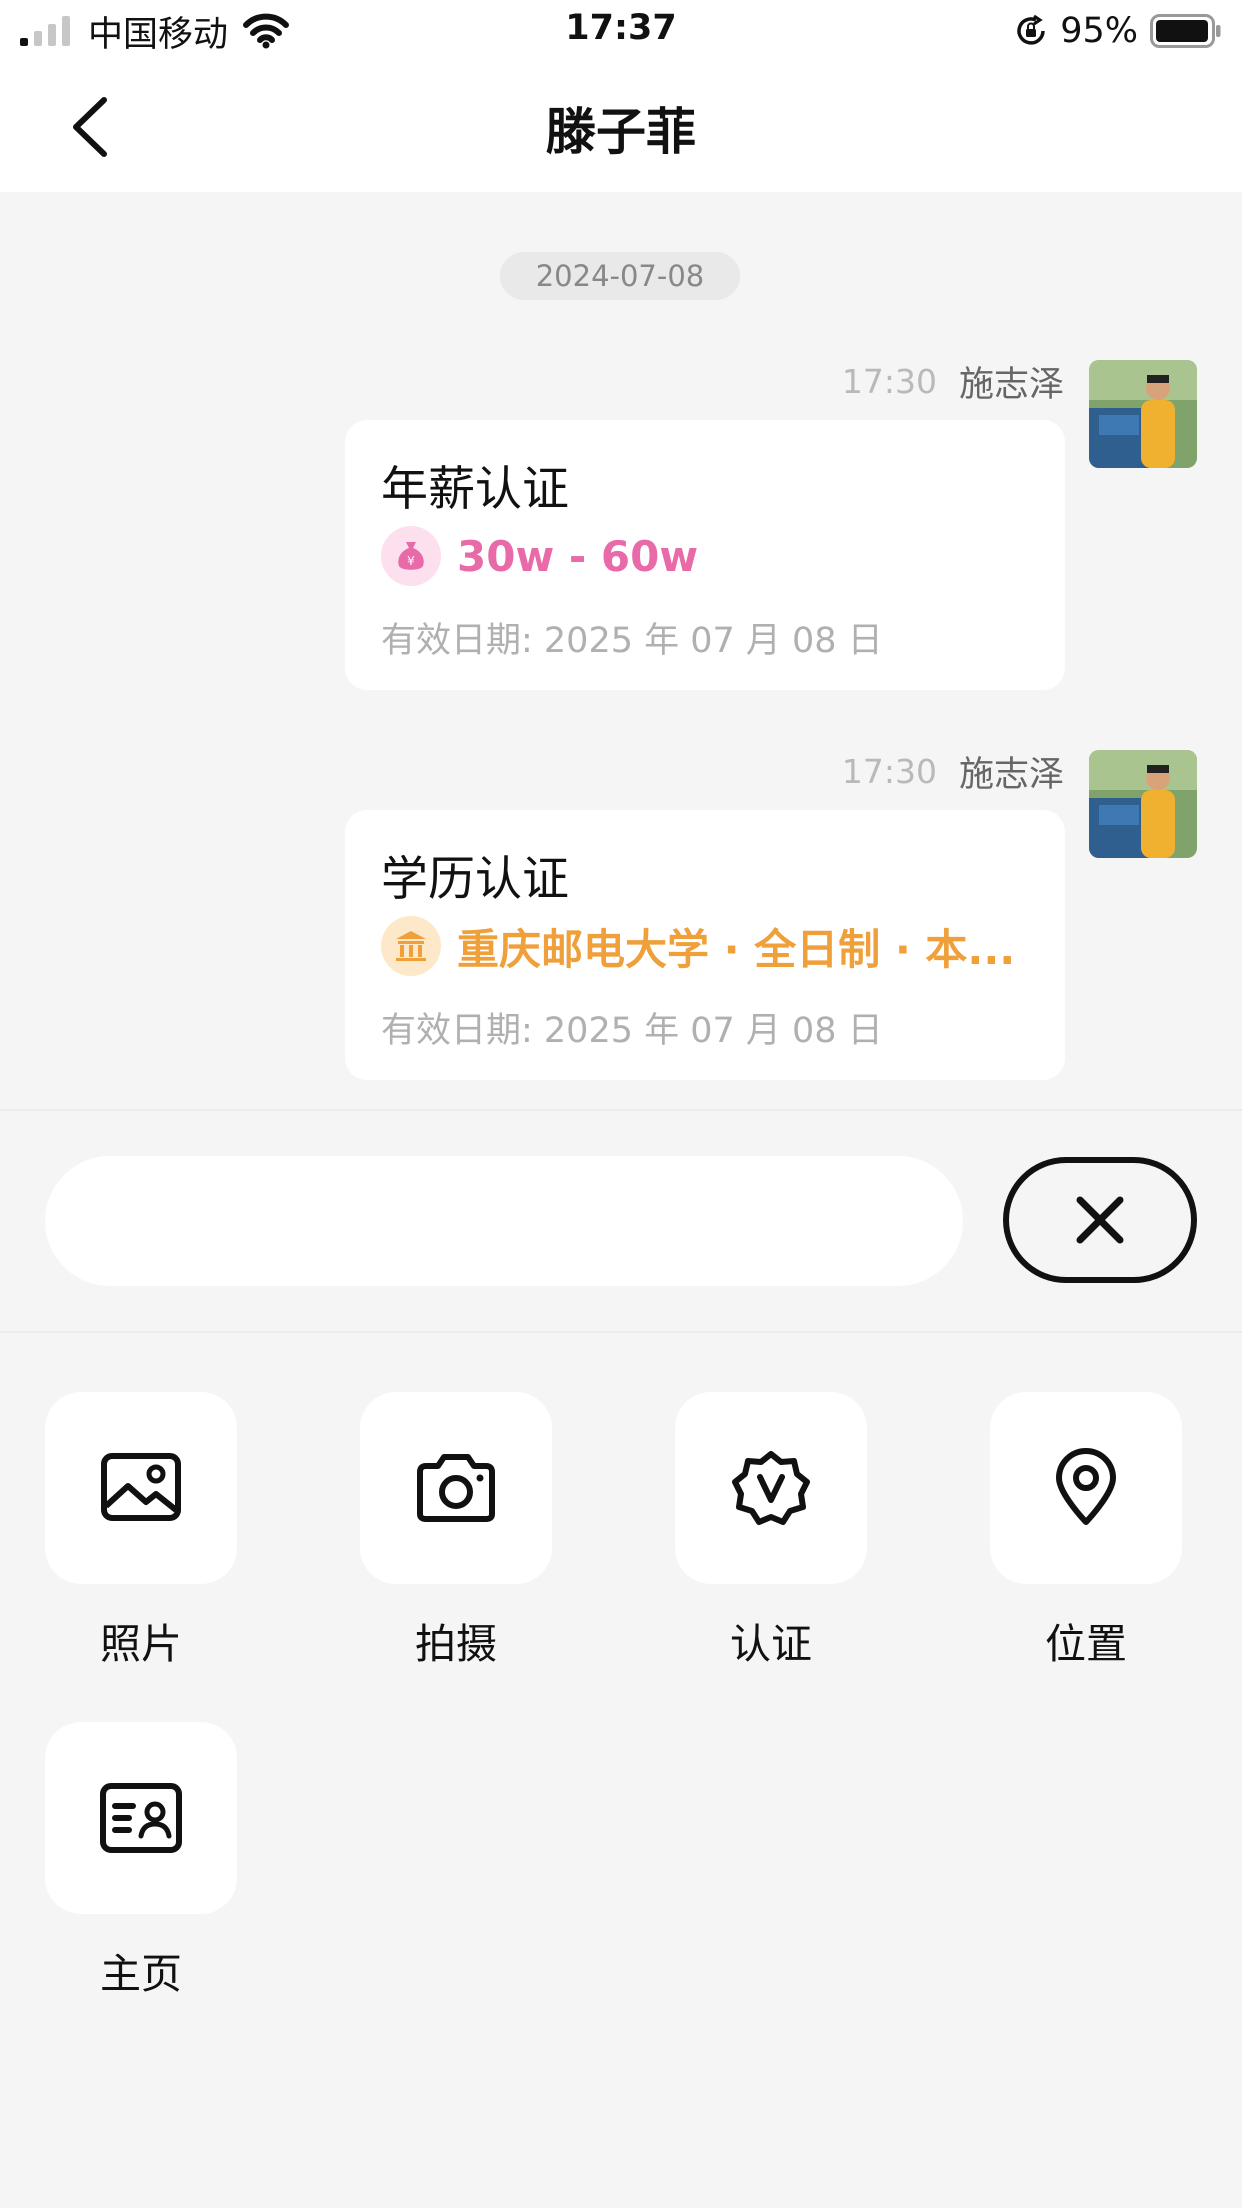 This screenshot has width=1242, height=2208. I want to click on battery-icon, so click(1185, 31).